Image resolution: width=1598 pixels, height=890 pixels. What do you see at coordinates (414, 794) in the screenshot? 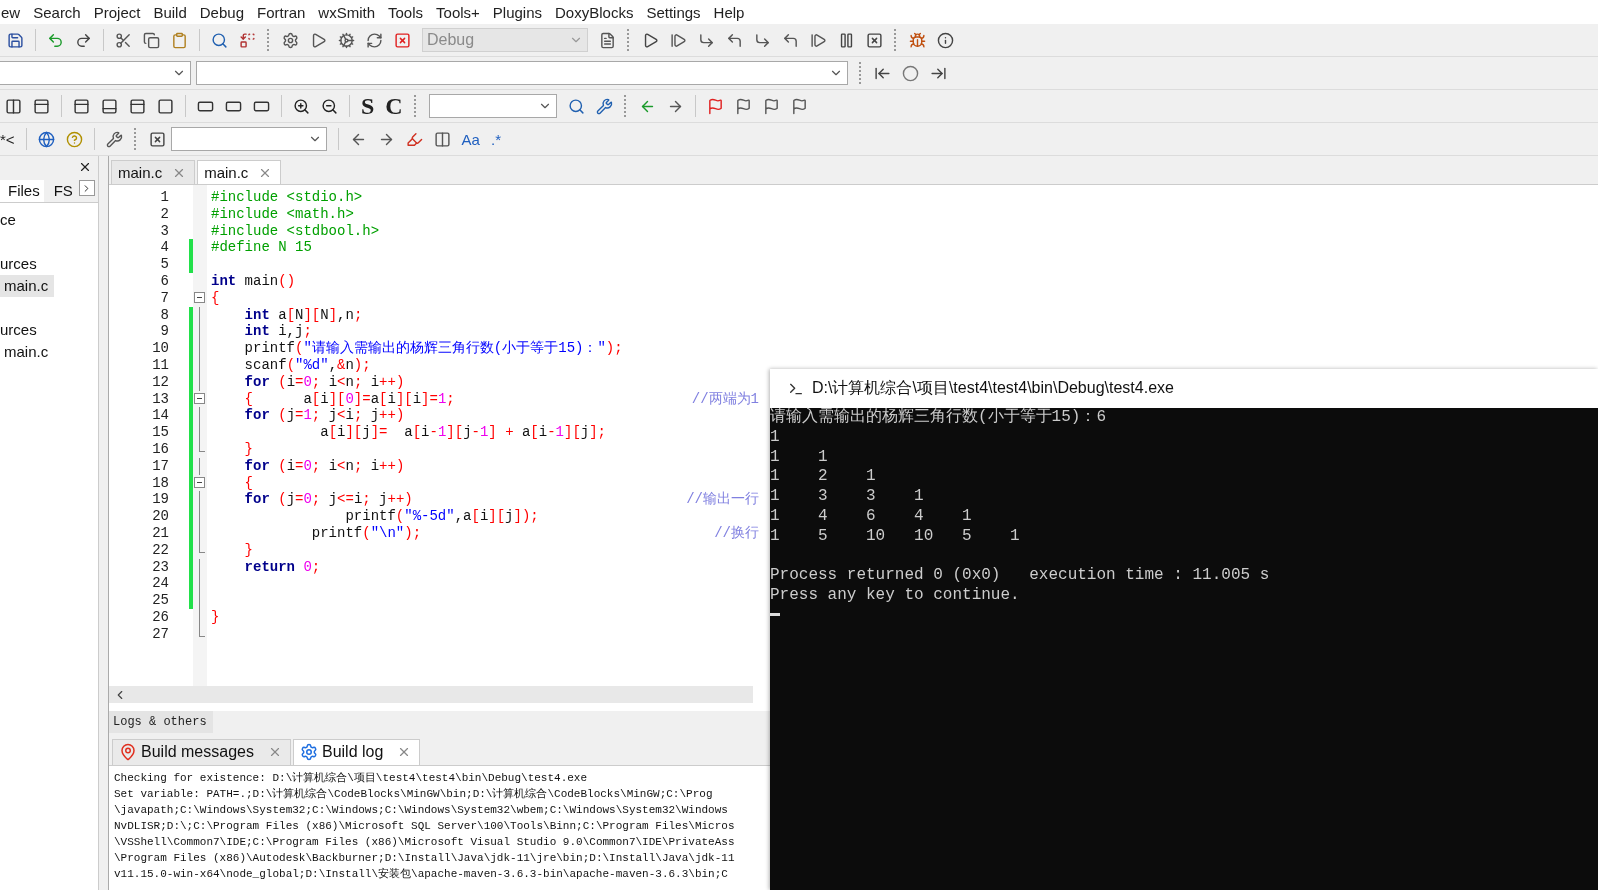
I see `log-line: Set variable: PATH=.;D:\计算机综合\CodeBlocks\MinGW\bin;D:\计算机综合\CodeBlocks\MinGW;C:\Prog` at bounding box center [414, 794].